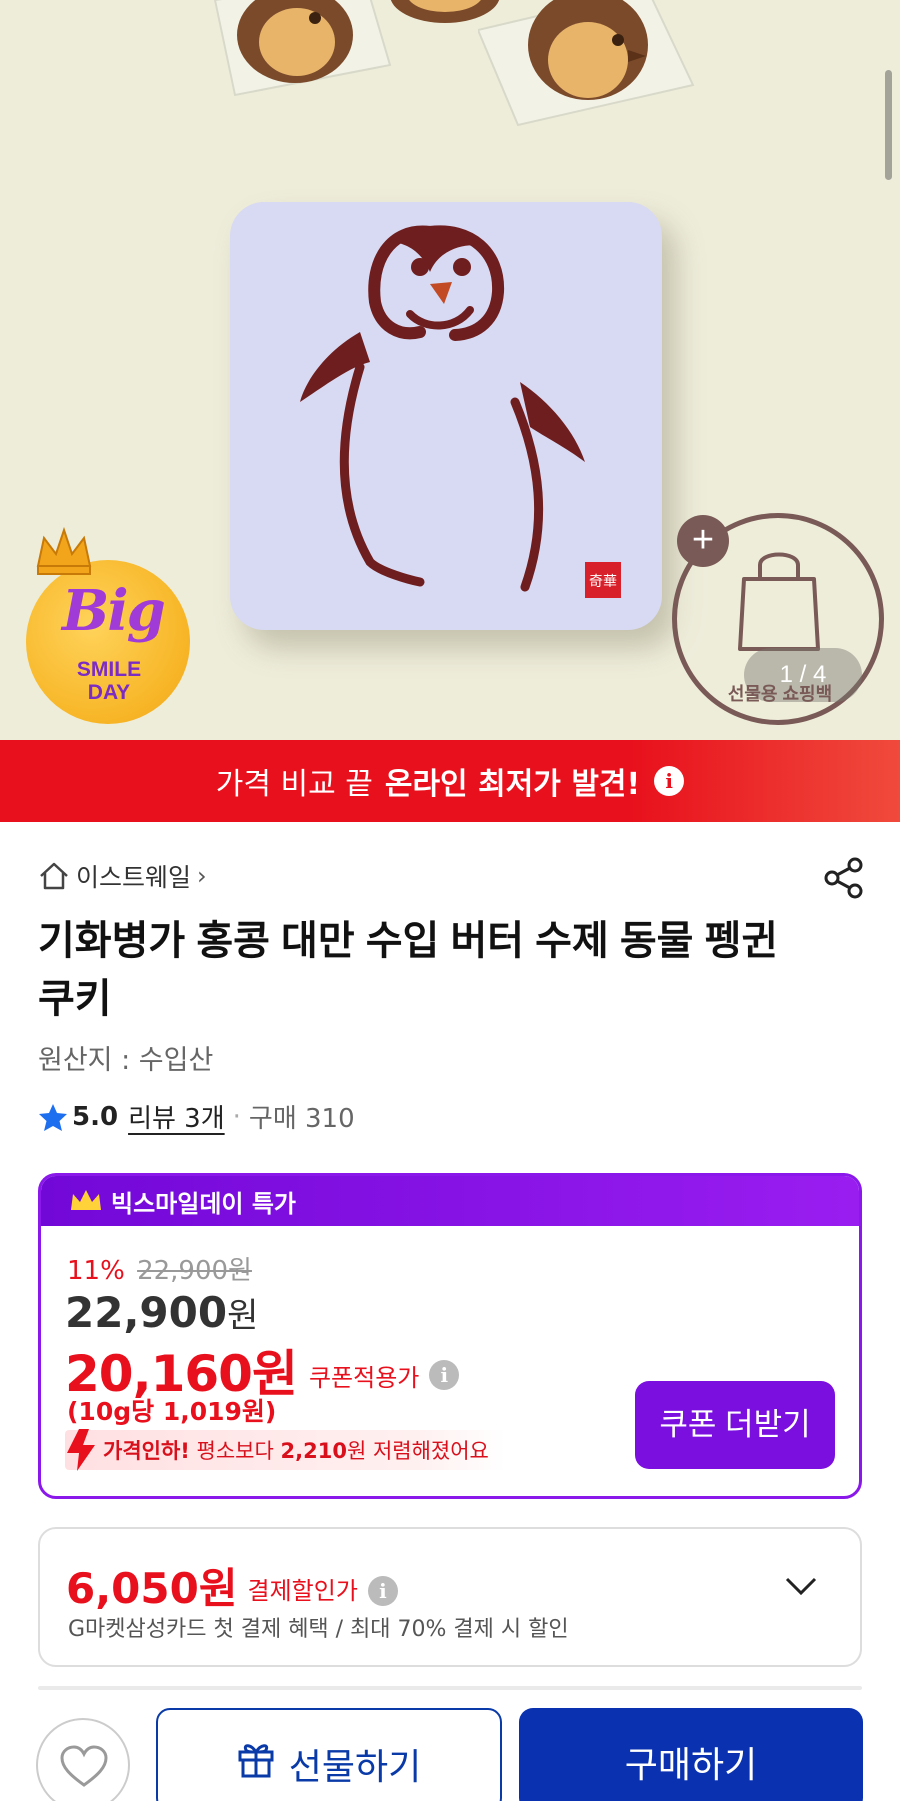 This screenshot has width=900, height=1801. What do you see at coordinates (172, 1411) in the screenshot?
I see `unit-price: (10g당 1,019원)` at bounding box center [172, 1411].